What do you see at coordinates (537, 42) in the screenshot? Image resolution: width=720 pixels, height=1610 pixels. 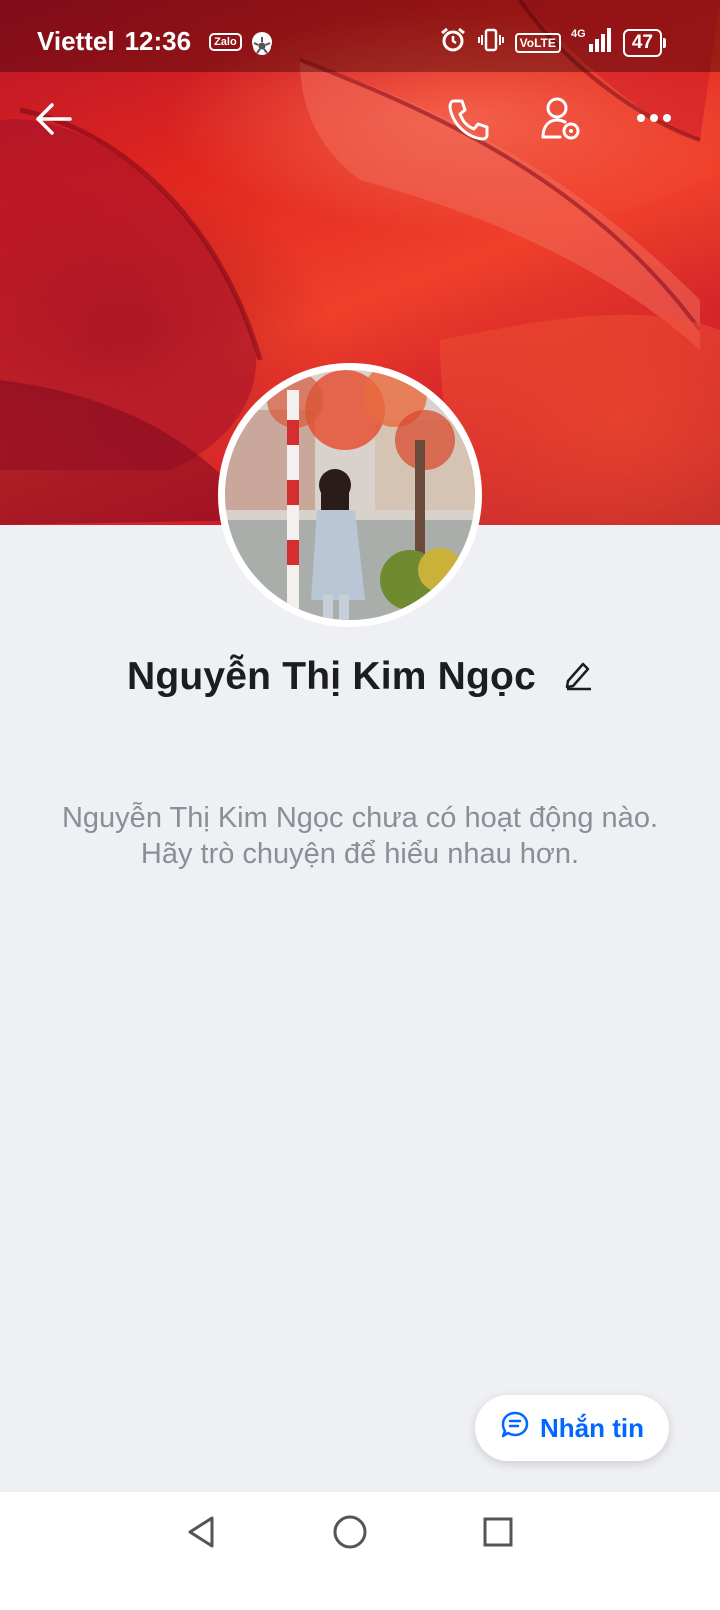 I see `volte-icon: VoLTE` at bounding box center [537, 42].